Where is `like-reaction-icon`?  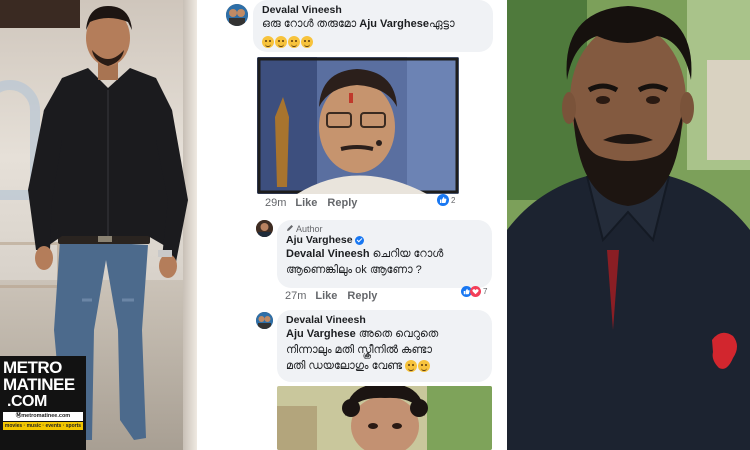 like-reaction-icon is located at coordinates (443, 200).